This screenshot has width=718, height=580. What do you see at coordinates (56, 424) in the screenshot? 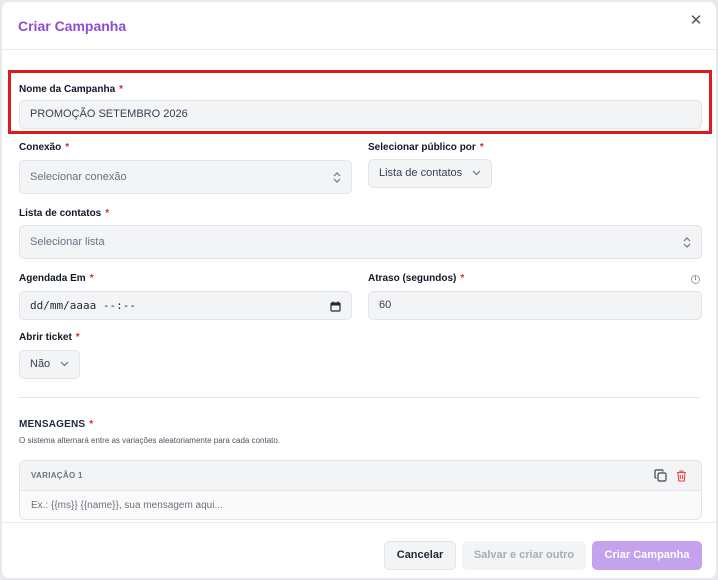
I see `messages-title: MENSAGENS *` at bounding box center [56, 424].